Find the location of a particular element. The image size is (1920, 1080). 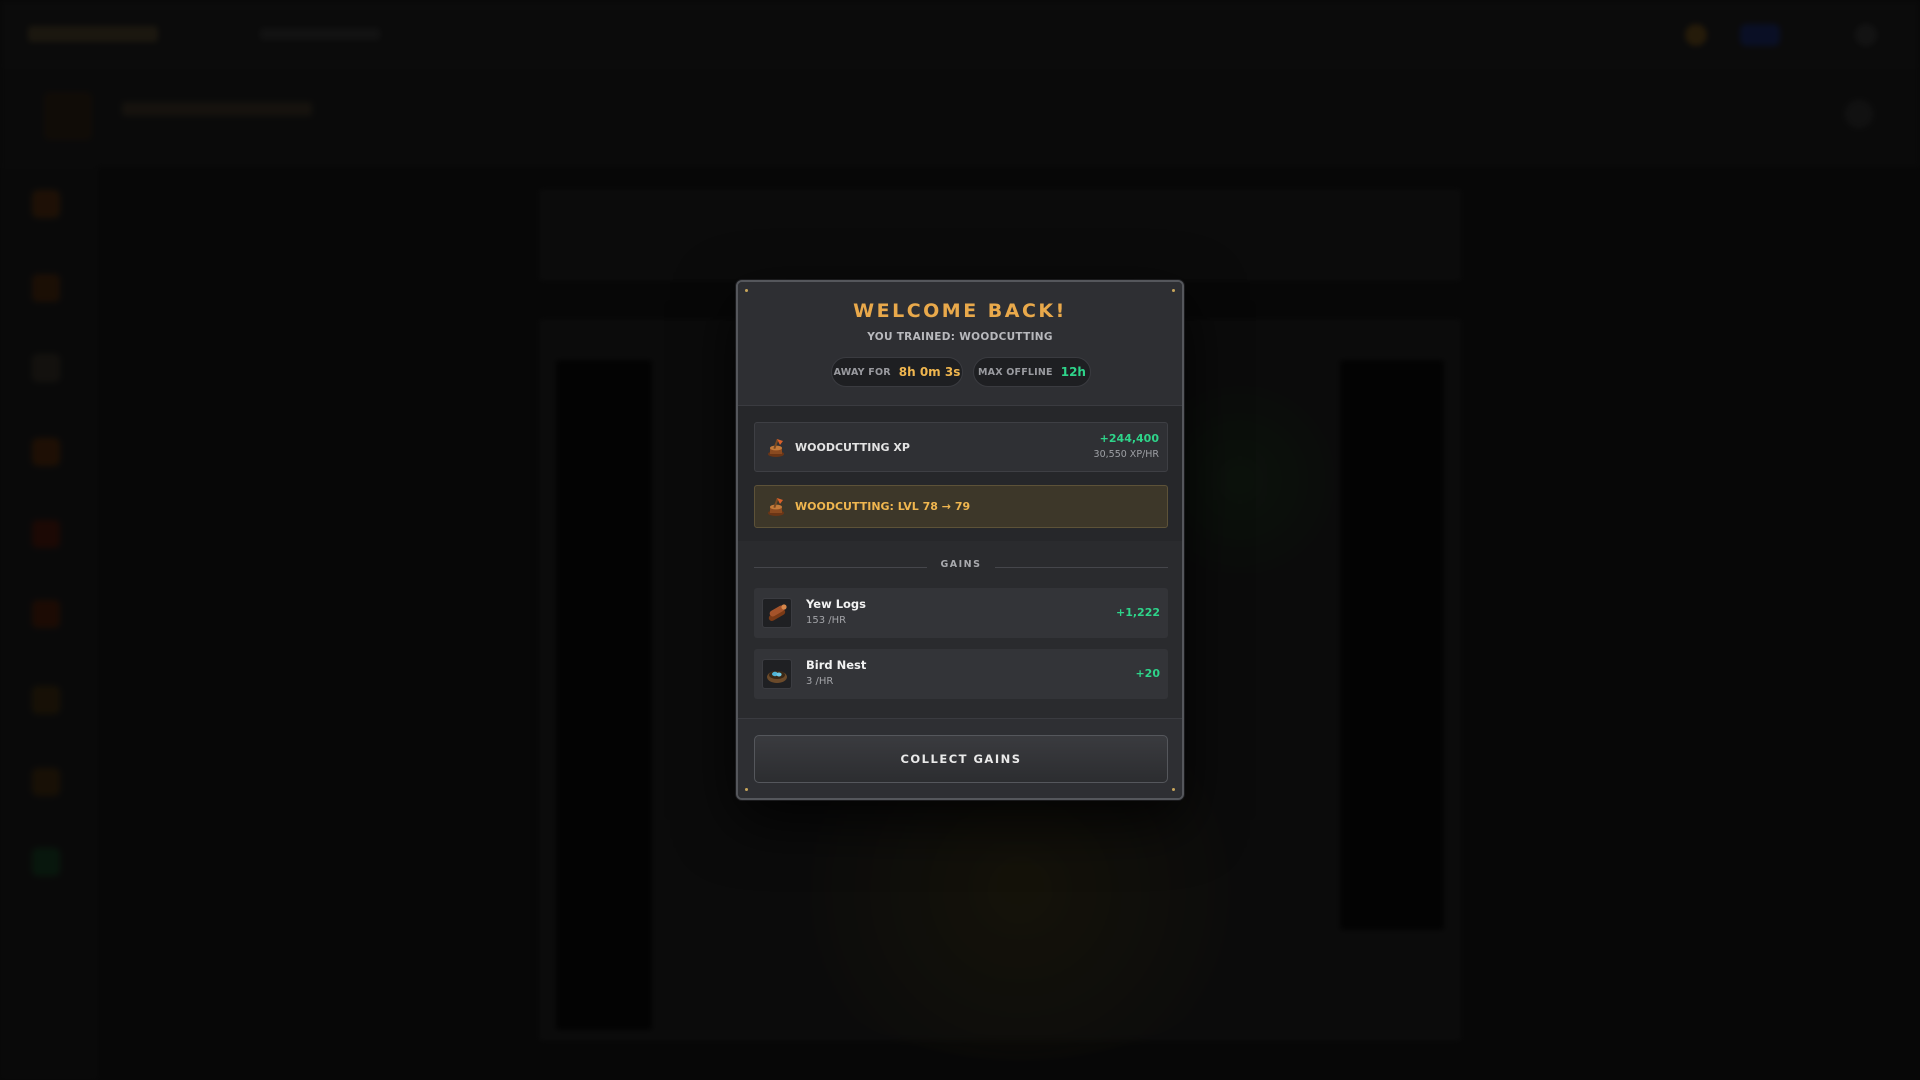

item-gain-amount: +1,222 is located at coordinates (1137, 612).